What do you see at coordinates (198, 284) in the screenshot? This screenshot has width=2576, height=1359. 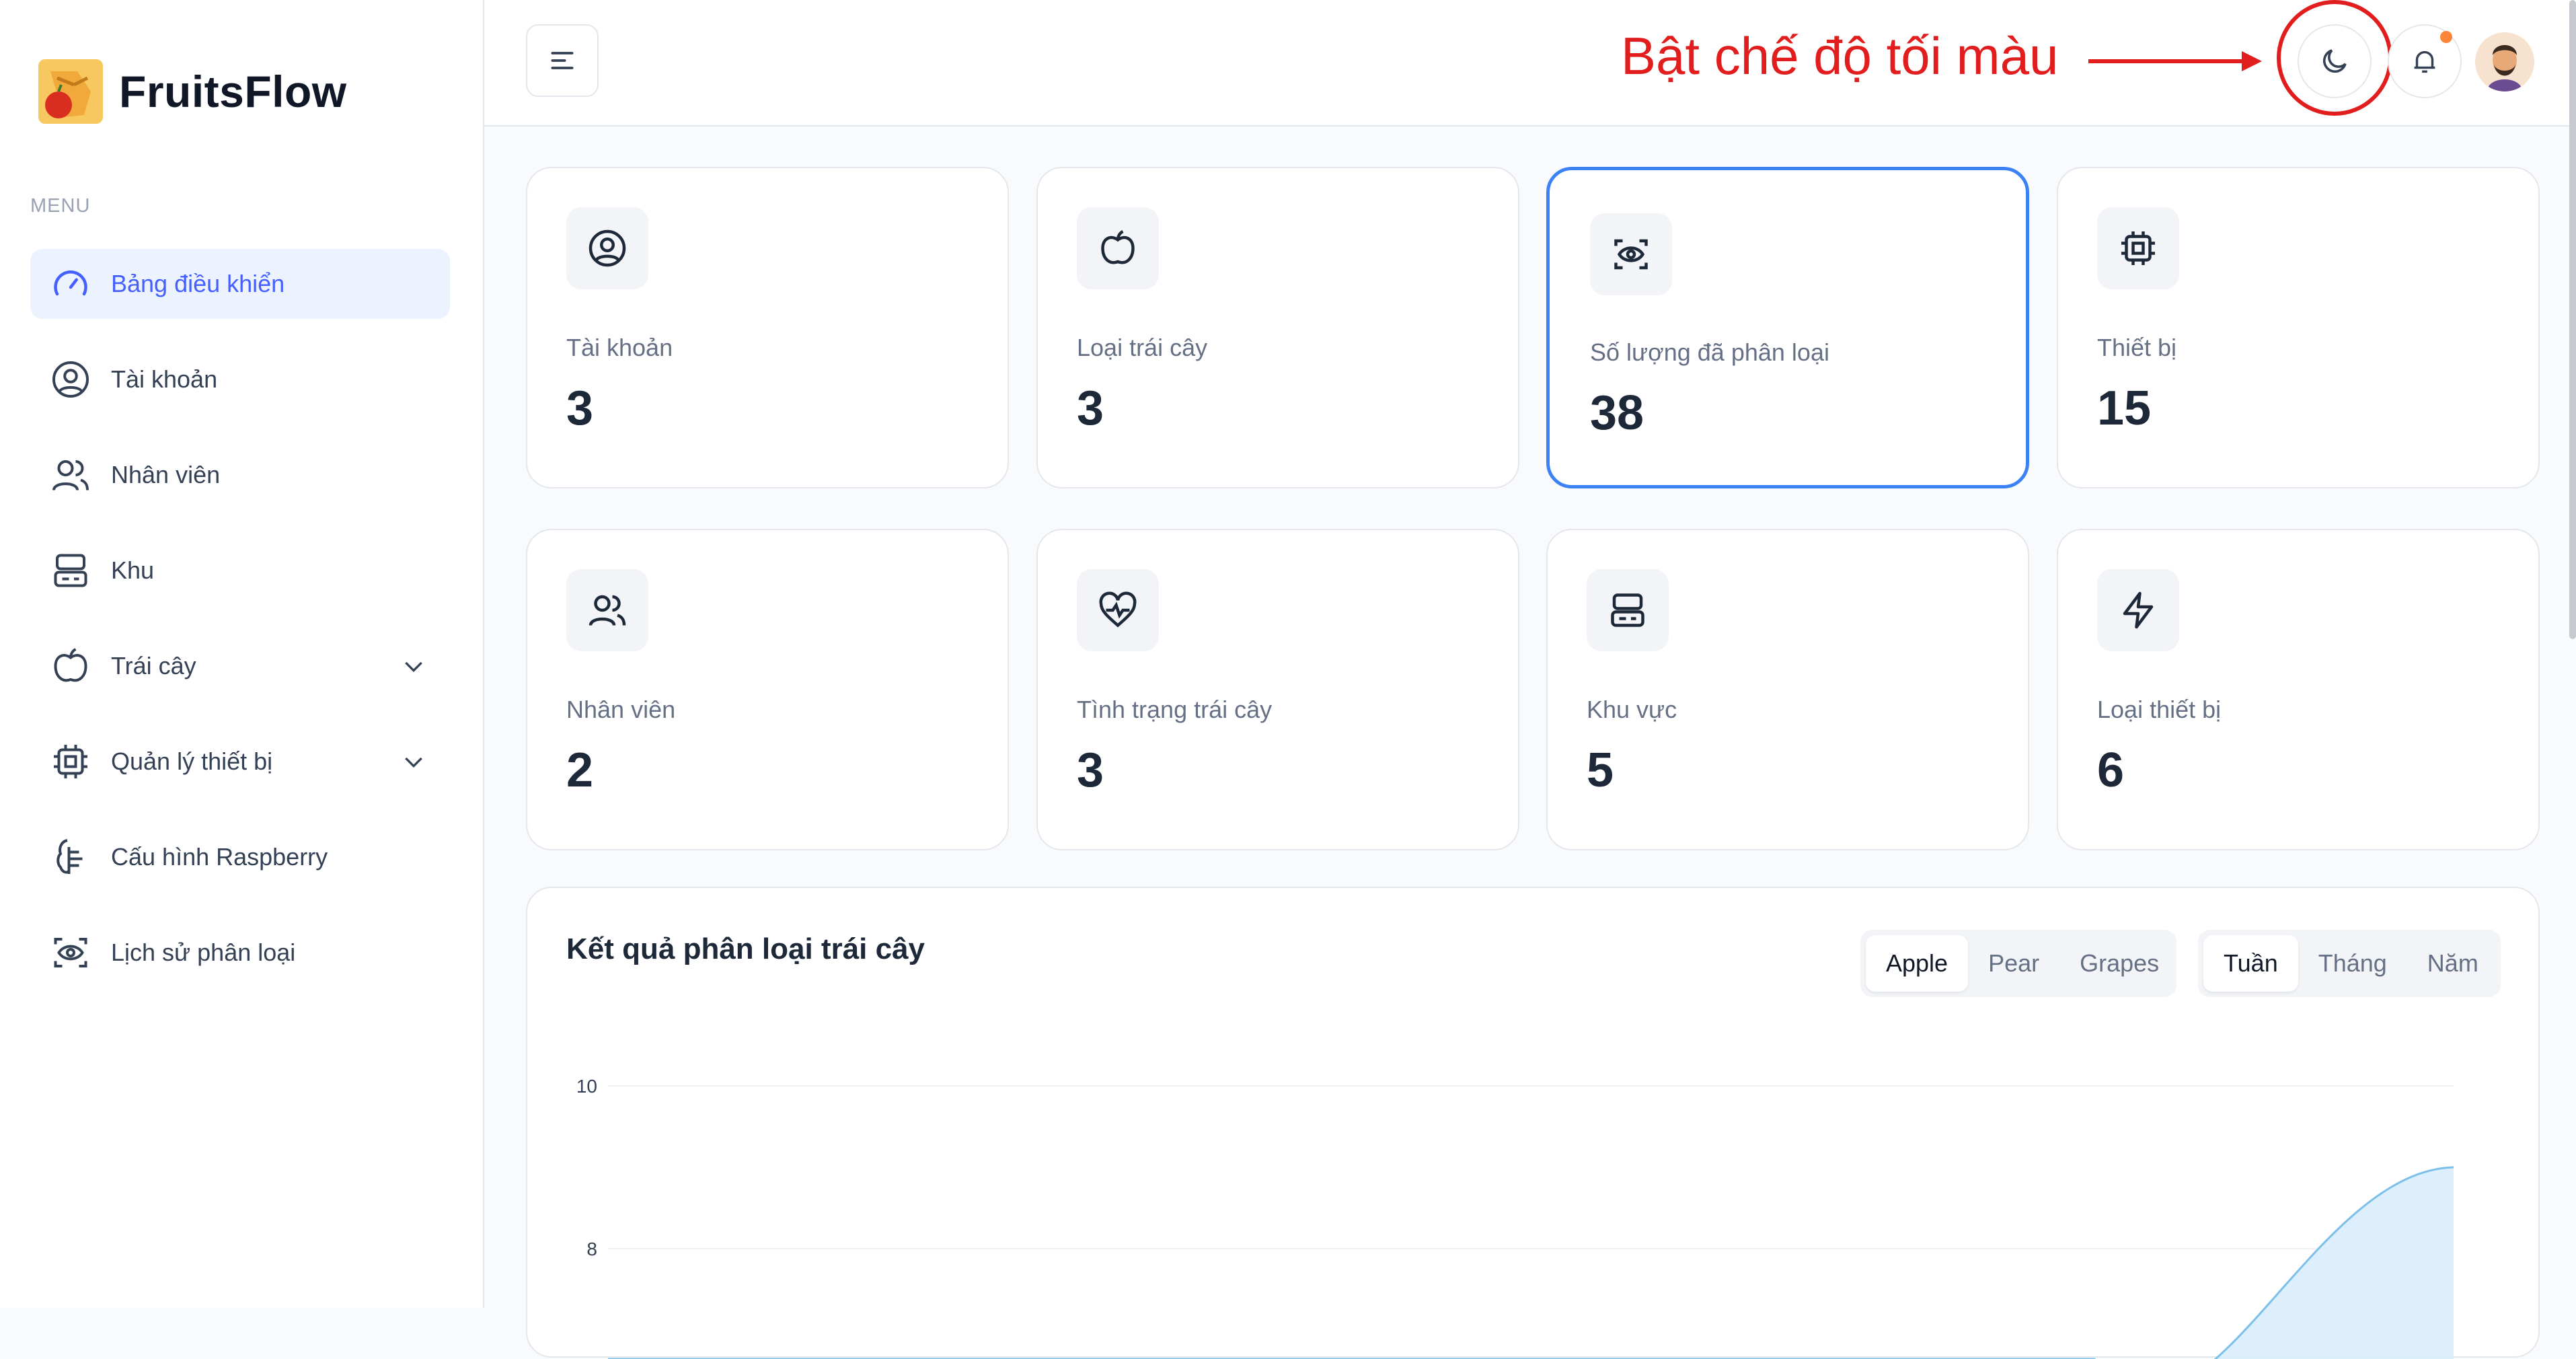 I see `sidebar-item-label: Bảng điều khiển` at bounding box center [198, 284].